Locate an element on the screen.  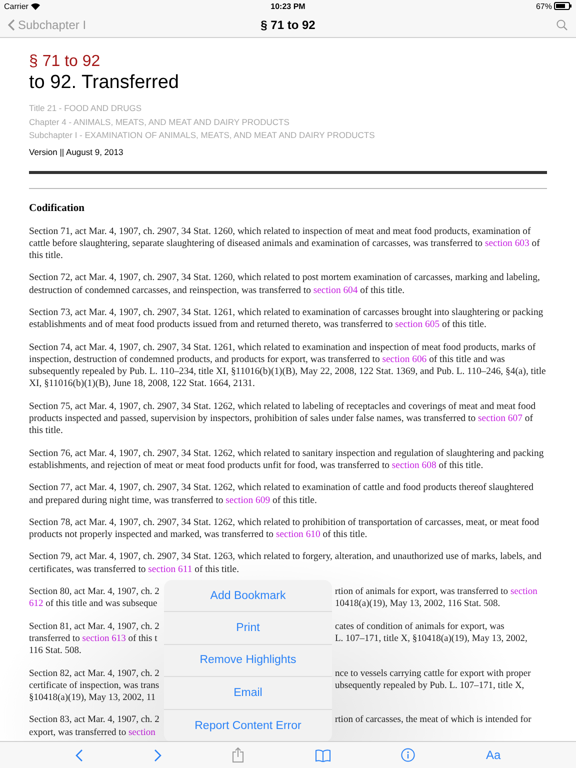
section-title: to 92. Transferred is located at coordinates (104, 83).